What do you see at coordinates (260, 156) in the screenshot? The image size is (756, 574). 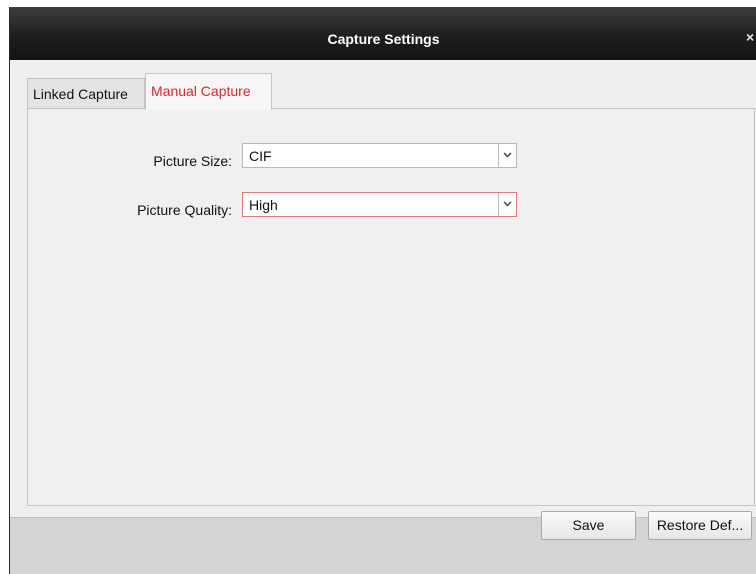 I see `picture-size-value: CIF` at bounding box center [260, 156].